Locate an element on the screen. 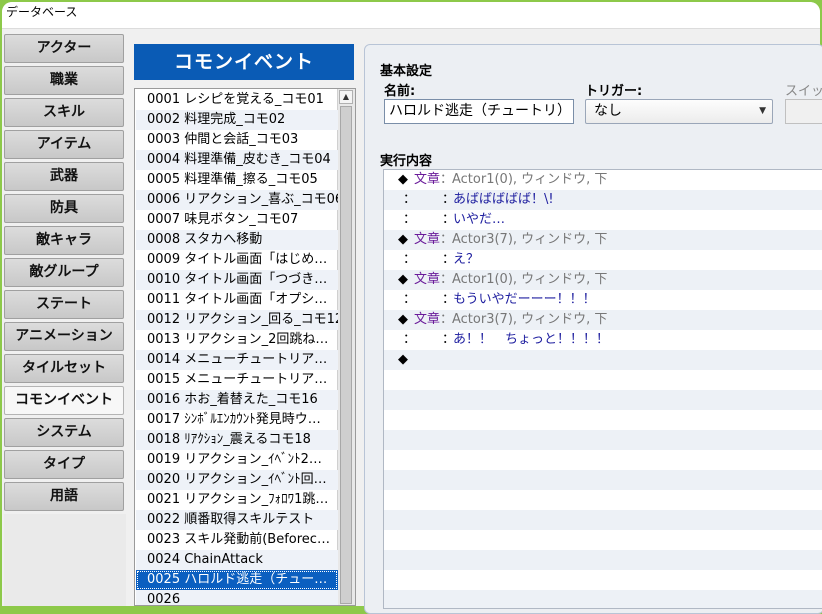  tab-item: 敵グループ is located at coordinates (64, 272).